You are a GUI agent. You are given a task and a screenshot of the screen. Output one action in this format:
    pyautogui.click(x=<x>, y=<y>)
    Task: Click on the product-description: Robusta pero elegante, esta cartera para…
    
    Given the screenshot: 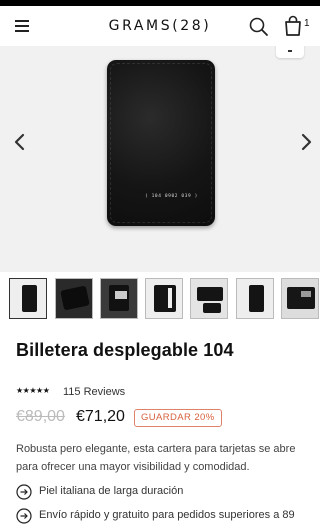 What is the action you would take?
    pyautogui.click(x=156, y=458)
    